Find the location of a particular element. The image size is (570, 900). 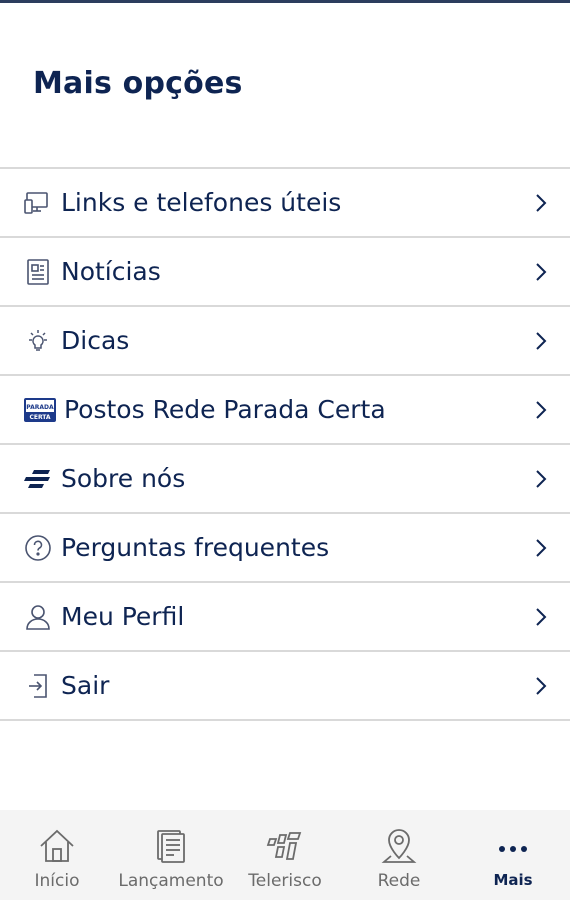

newspaper-icon is located at coordinates (38, 272).